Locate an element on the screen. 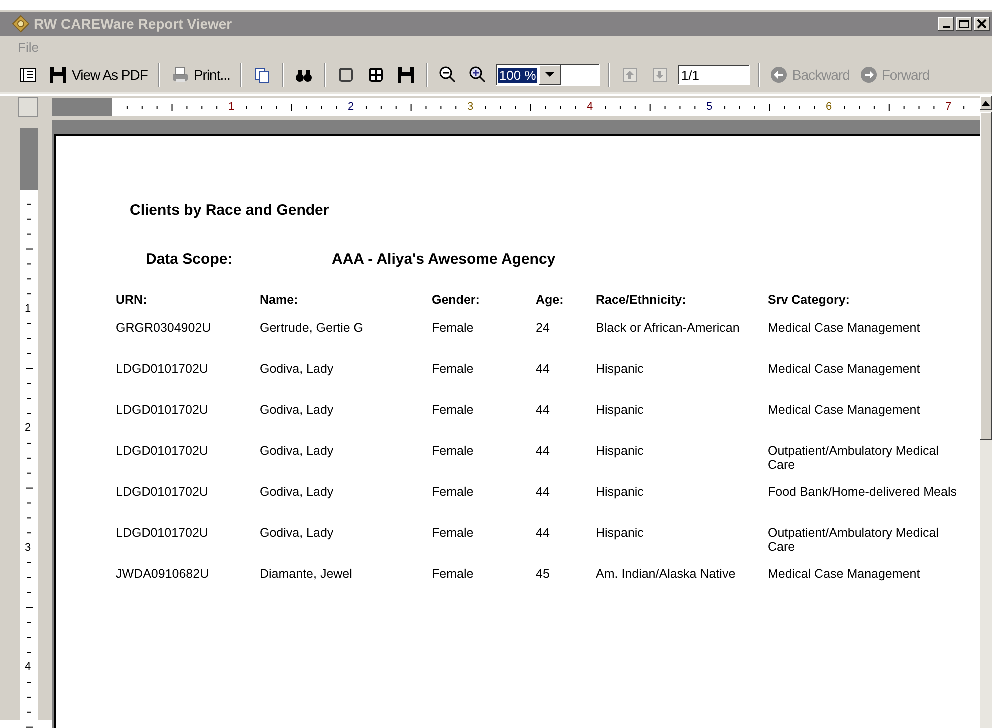  maximize-icon is located at coordinates (964, 24).